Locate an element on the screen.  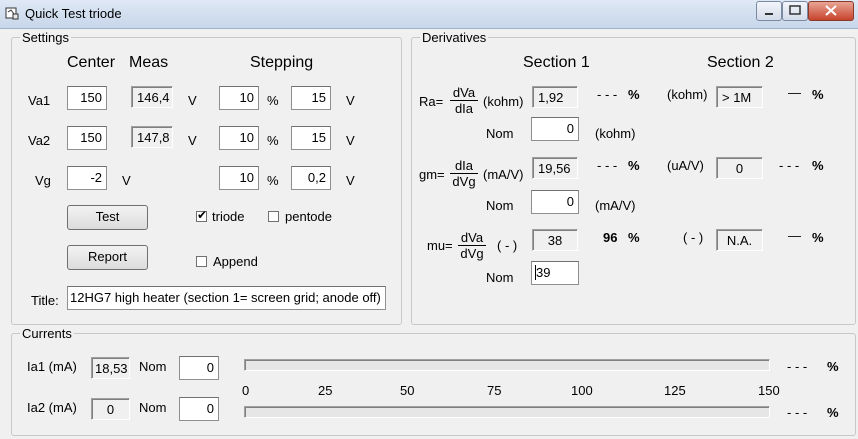
vg-unit: V is located at coordinates (126, 180).